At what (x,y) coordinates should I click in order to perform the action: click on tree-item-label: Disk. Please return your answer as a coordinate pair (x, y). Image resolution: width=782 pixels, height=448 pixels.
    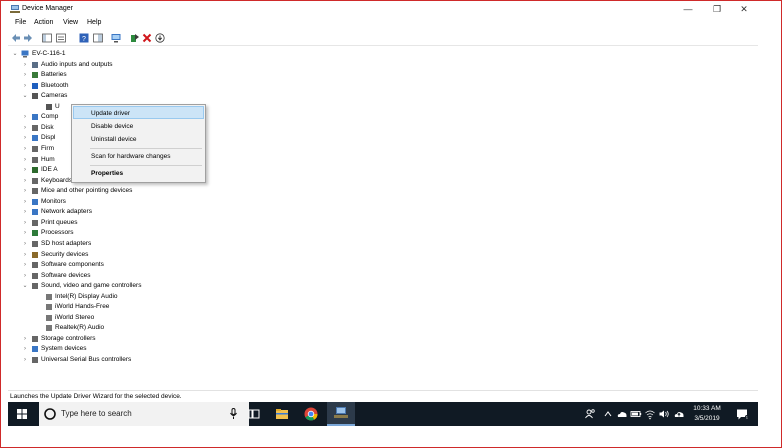
    Looking at the image, I should click on (47, 127).